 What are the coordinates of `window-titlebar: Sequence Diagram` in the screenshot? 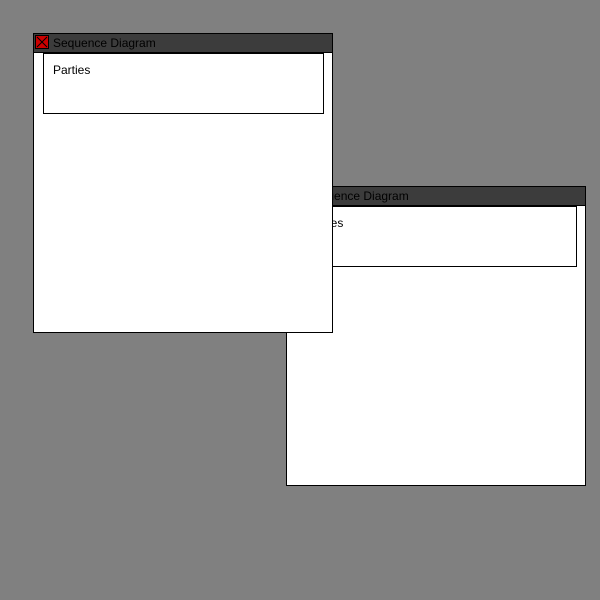 It's located at (183, 43).